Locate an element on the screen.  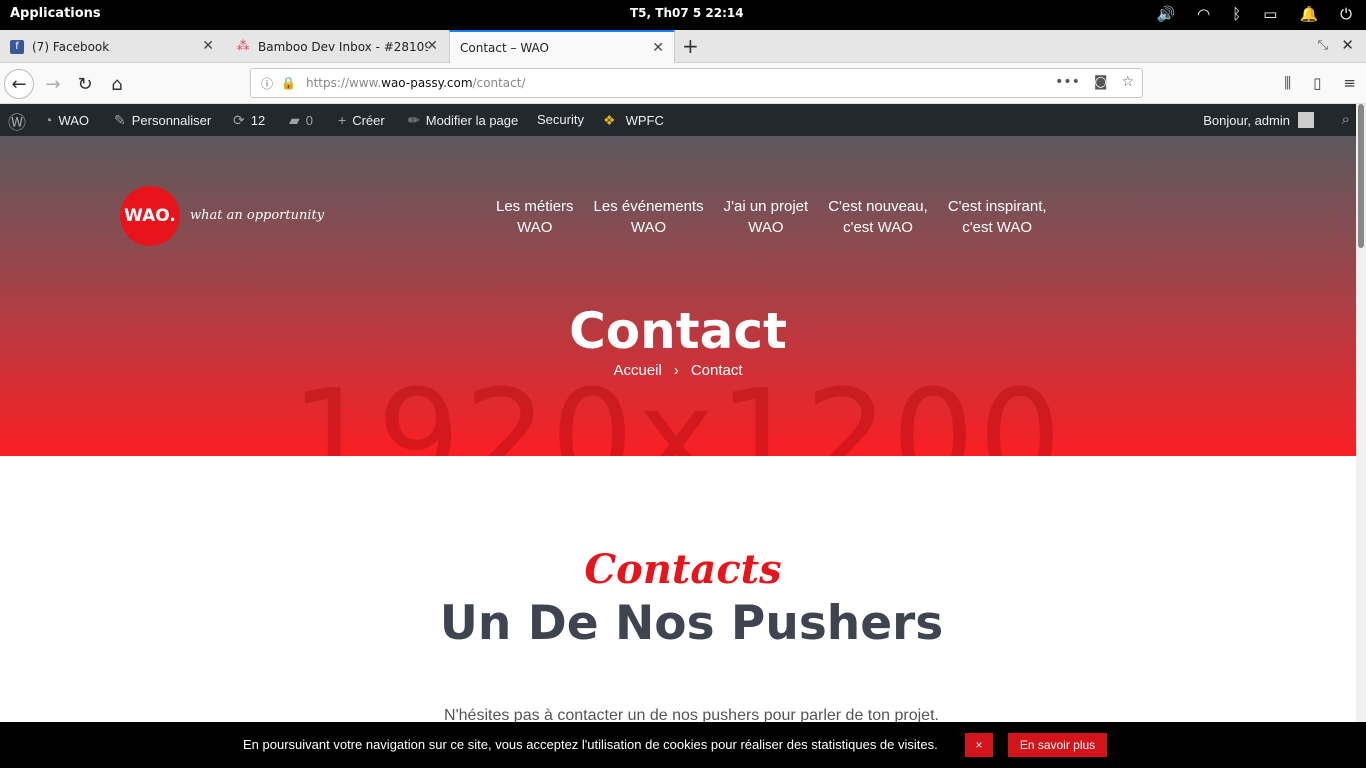
reload-icon: ↻ is located at coordinates (85, 84).